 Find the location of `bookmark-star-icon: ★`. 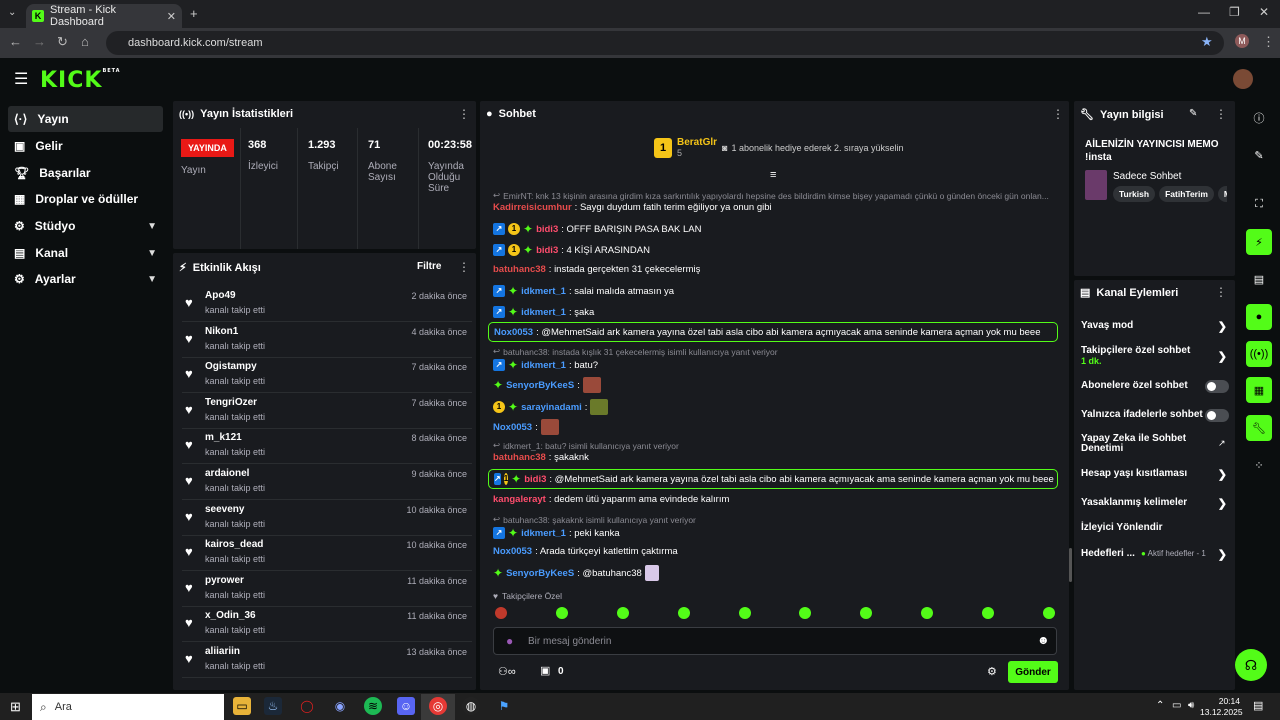

bookmark-star-icon: ★ is located at coordinates (1207, 42).